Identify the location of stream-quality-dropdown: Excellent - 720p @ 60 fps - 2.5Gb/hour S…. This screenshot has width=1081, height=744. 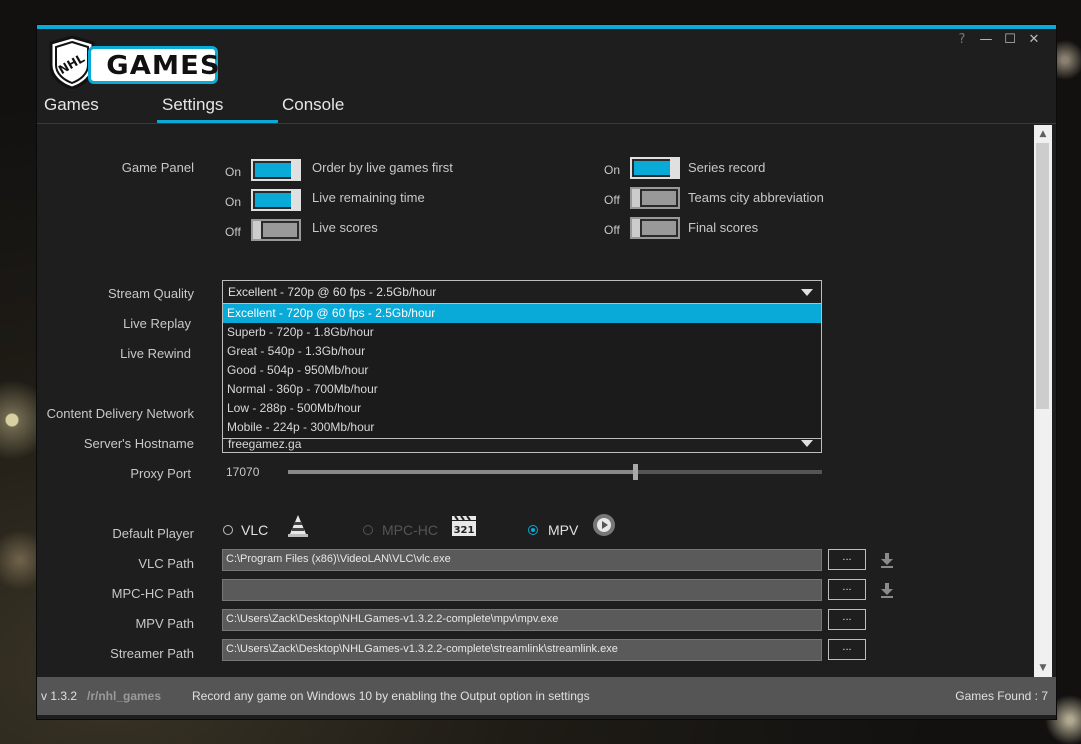
(522, 371).